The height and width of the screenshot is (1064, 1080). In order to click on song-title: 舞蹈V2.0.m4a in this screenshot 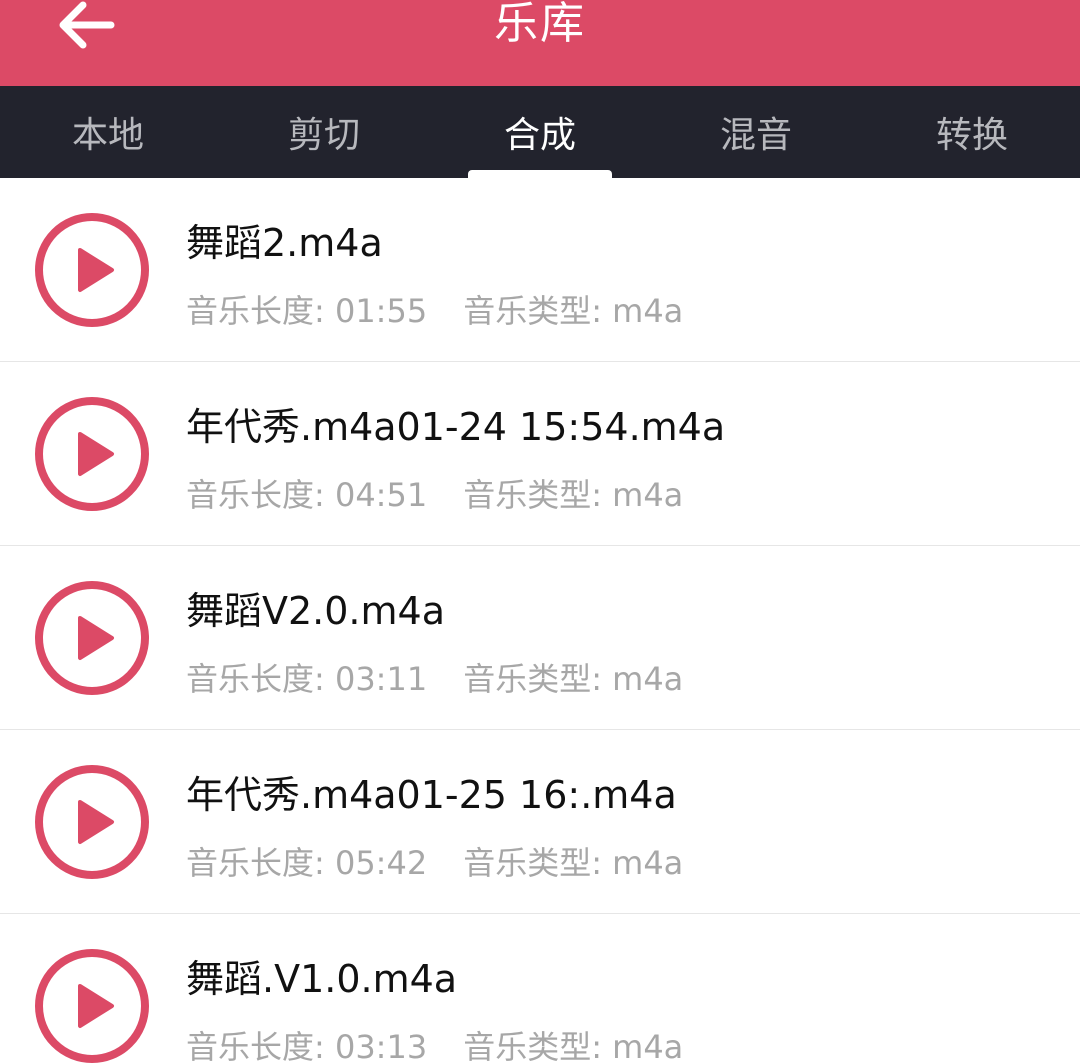, I will do `click(315, 611)`.